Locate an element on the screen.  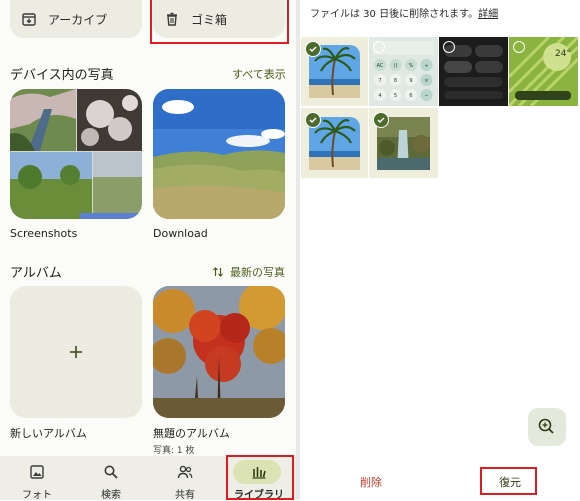
calculator-key-label: × is located at coordinates (426, 81).